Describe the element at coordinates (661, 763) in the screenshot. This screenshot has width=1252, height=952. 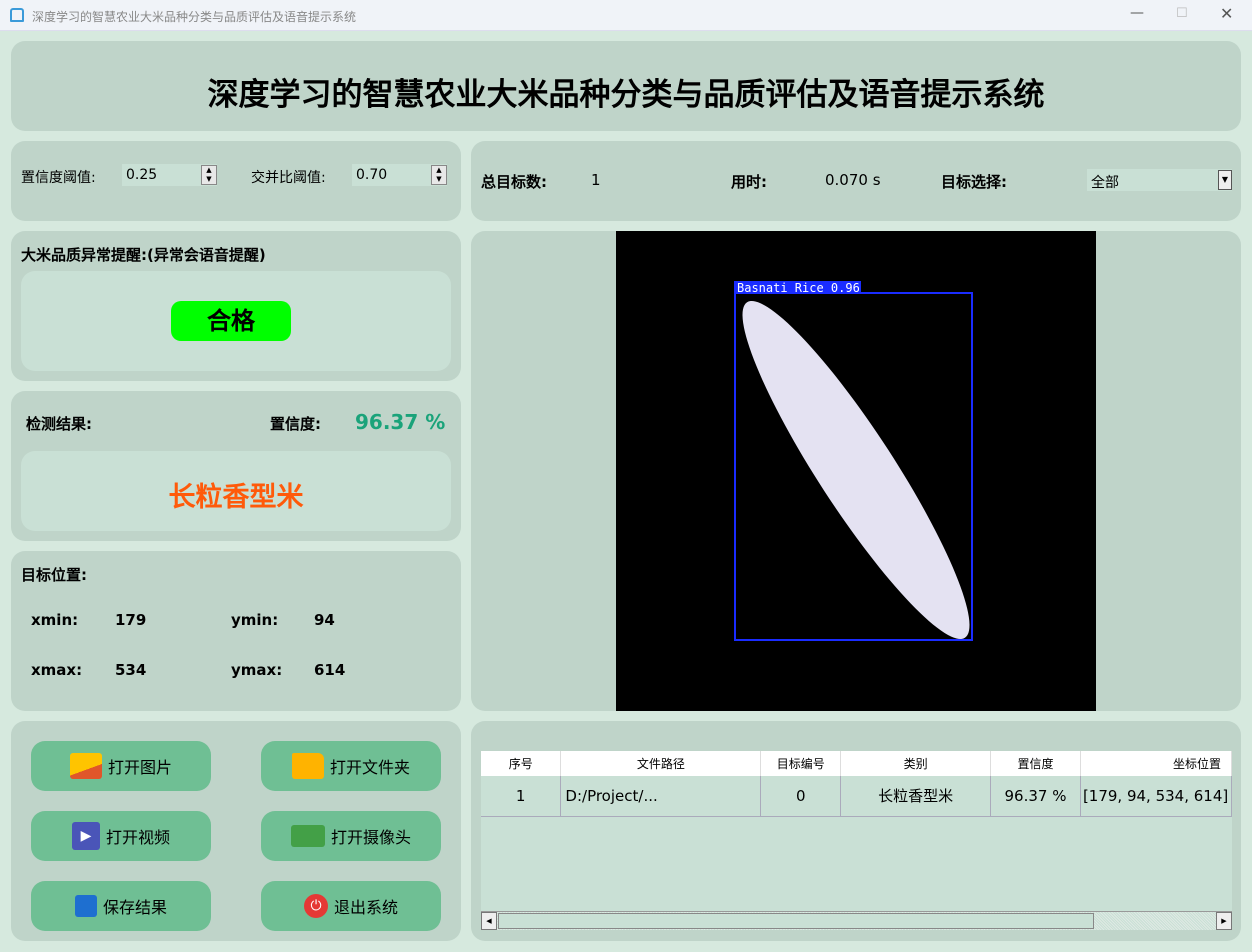
I see `header-file-path: 文件路径` at that location.